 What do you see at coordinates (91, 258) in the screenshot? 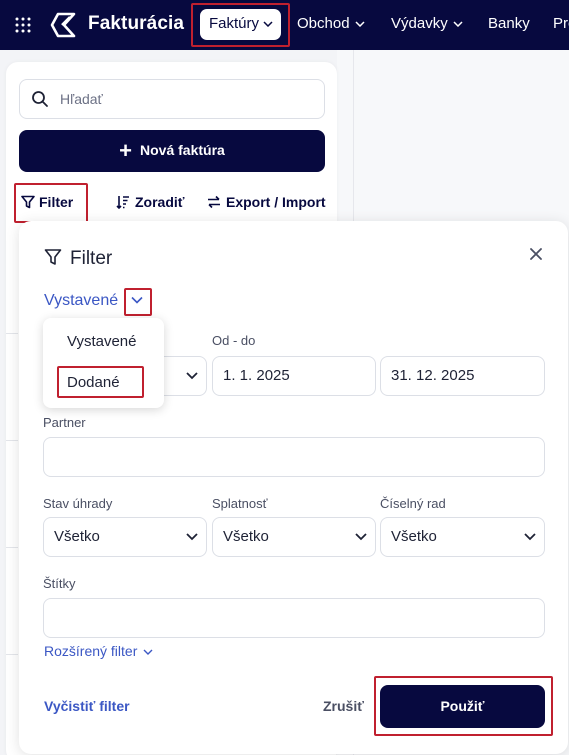
I see `modal-title-text: Filter` at bounding box center [91, 258].